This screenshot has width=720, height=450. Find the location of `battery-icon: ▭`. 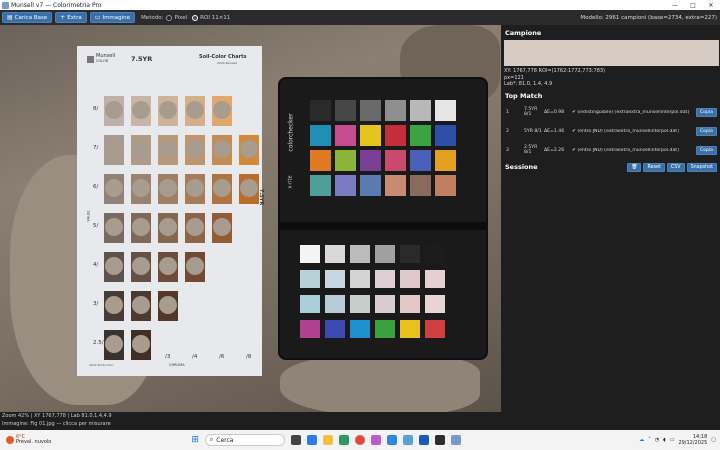

battery-icon: ▭ is located at coordinates (672, 440).